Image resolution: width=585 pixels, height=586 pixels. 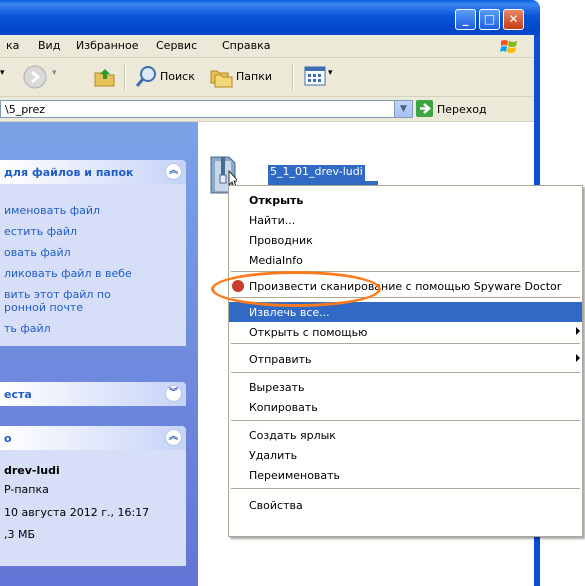 I want to click on menu-delete: Удалить, so click(x=405, y=455).